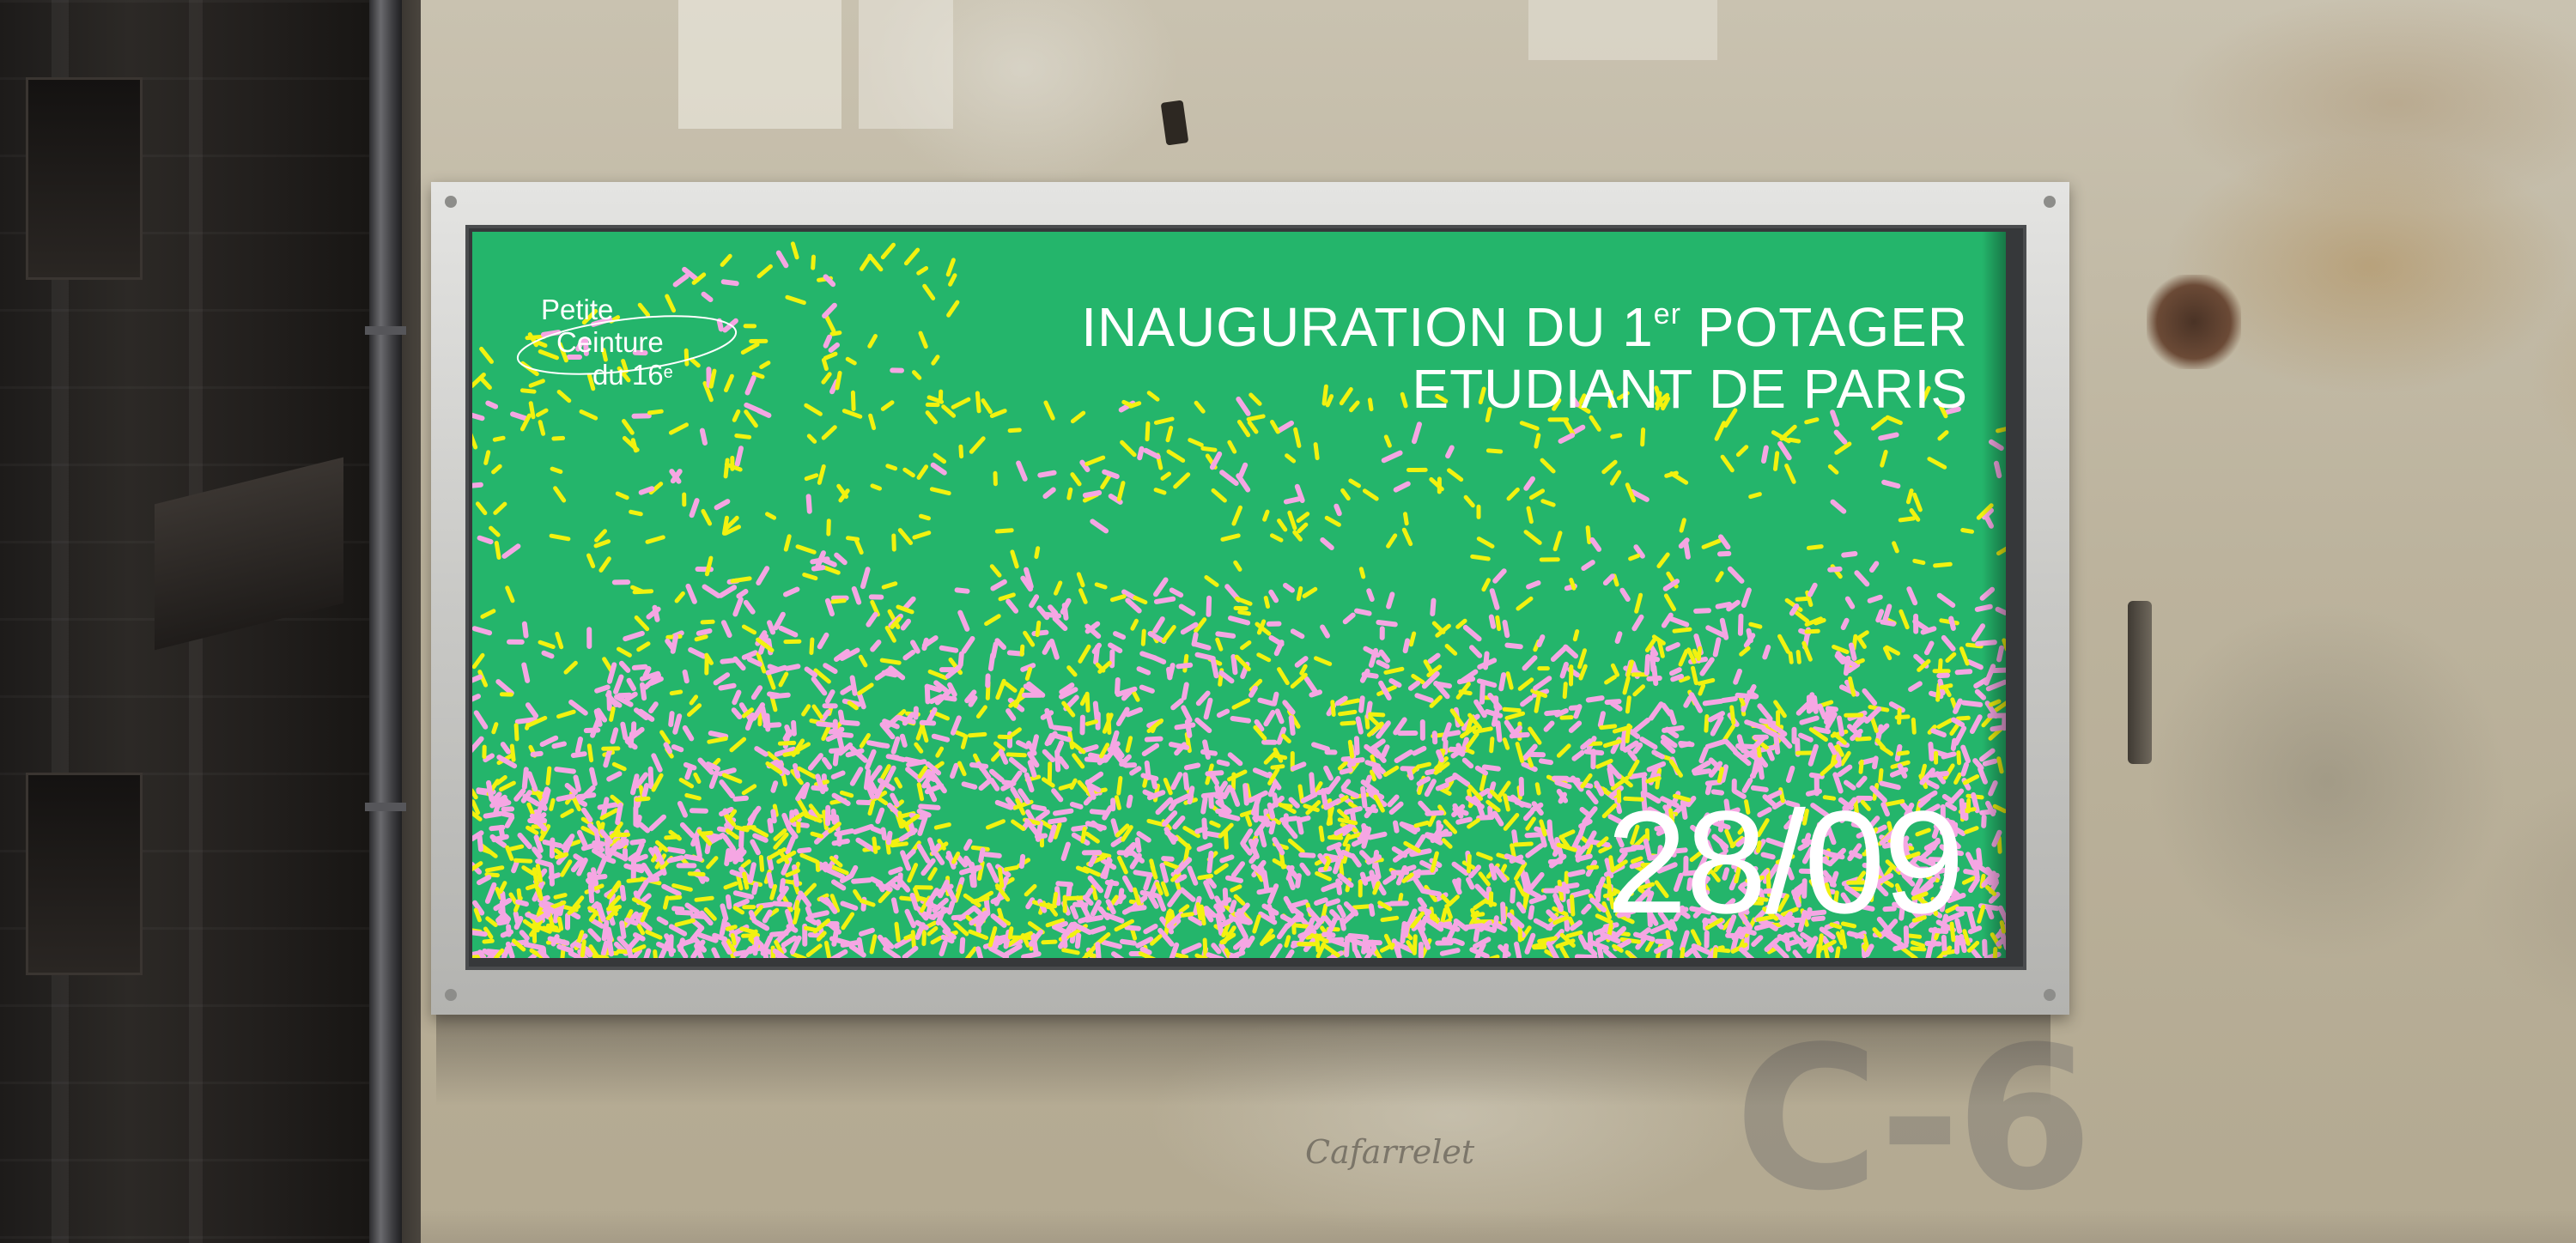 The image size is (2576, 1243). I want to click on headline-line1: INAUGURATION DU 1er POTAGER, so click(1524, 327).